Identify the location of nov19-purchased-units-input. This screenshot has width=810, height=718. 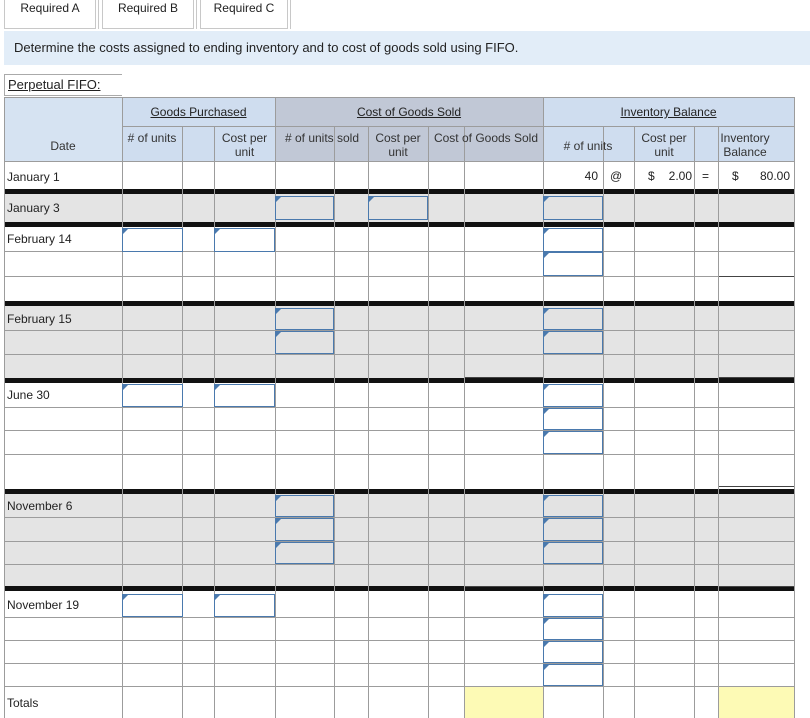
(152, 605).